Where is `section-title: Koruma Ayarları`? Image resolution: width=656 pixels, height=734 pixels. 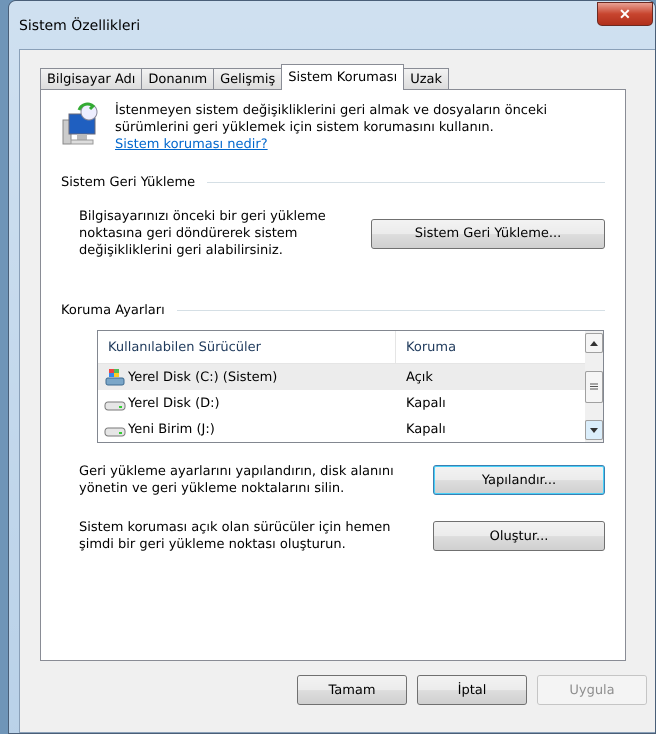
section-title: Koruma Ayarları is located at coordinates (113, 310).